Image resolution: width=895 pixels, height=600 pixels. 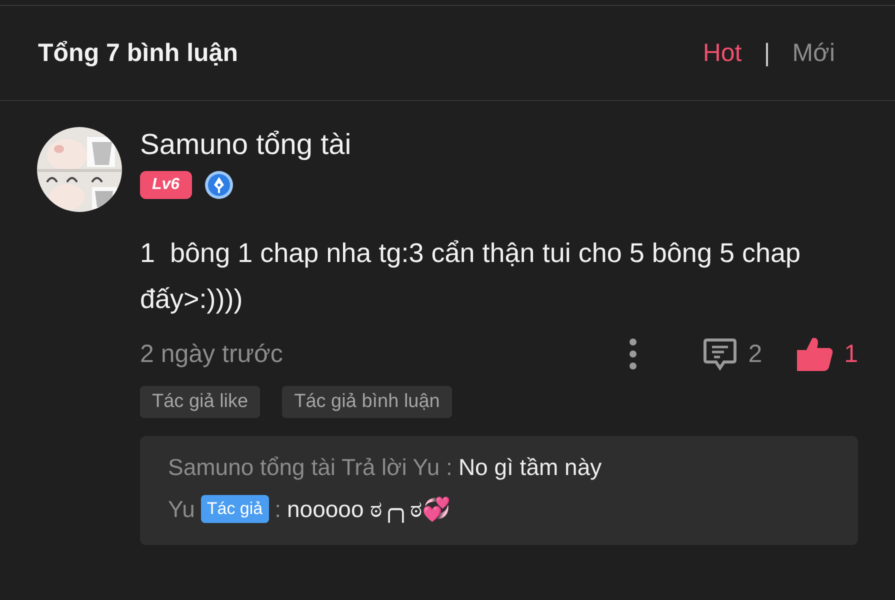 I want to click on reply-text: No gì tầm này, so click(x=530, y=467).